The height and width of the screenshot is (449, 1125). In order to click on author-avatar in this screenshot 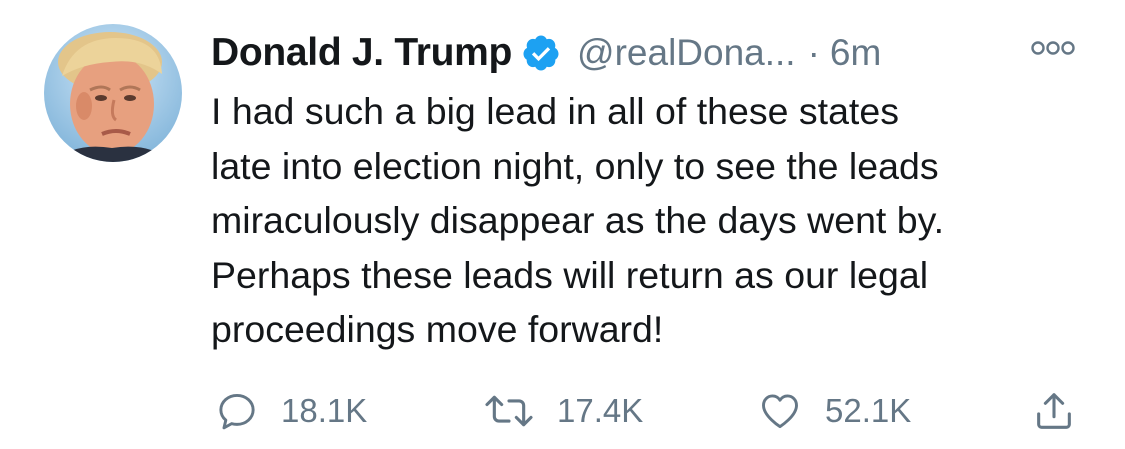, I will do `click(113, 93)`.